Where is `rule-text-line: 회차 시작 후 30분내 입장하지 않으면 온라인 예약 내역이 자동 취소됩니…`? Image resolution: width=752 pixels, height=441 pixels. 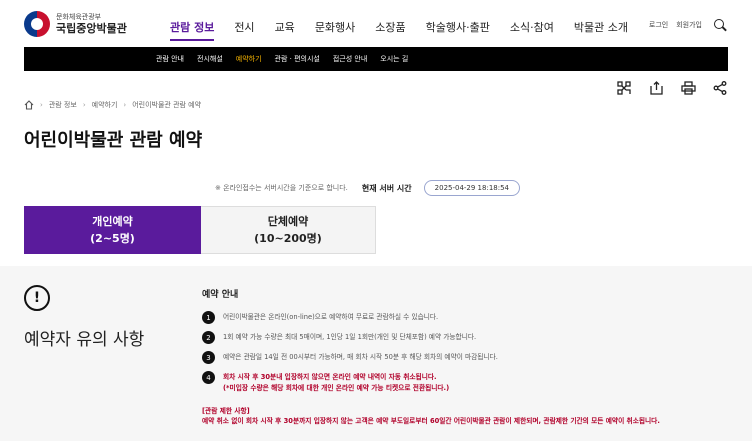
rule-text-line: 회차 시작 후 30분내 입장하지 않으면 온라인 예약 내역이 자동 취소됩니… is located at coordinates (330, 377).